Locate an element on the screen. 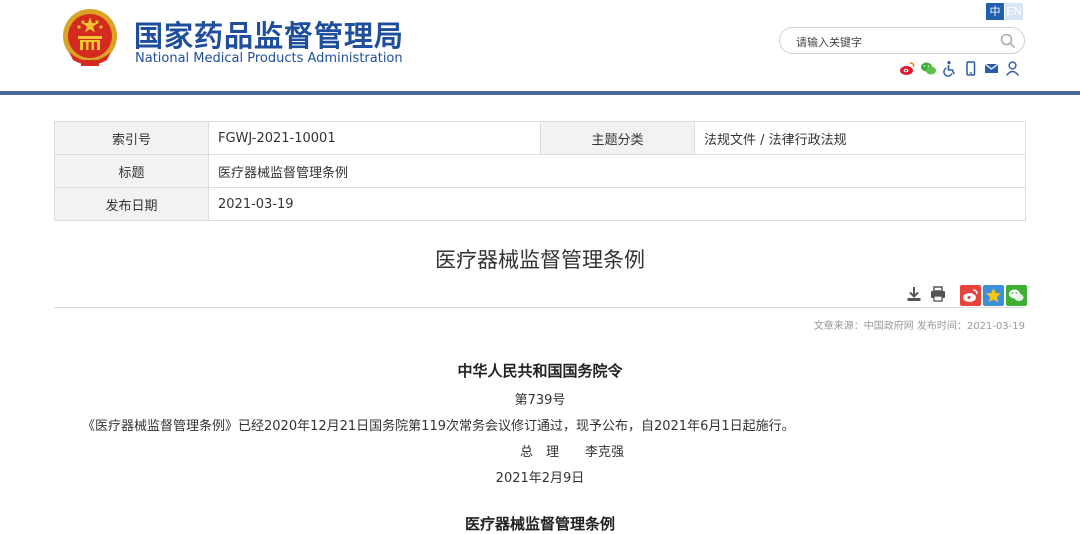 Image resolution: width=1080 pixels, height=534 pixels. header-divider-bar is located at coordinates (540, 93).